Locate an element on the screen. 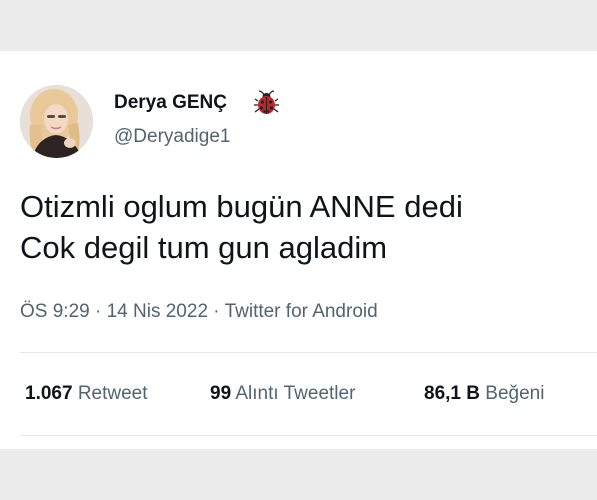 This screenshot has height=500, width=597. ladybug-icon is located at coordinates (266, 102).